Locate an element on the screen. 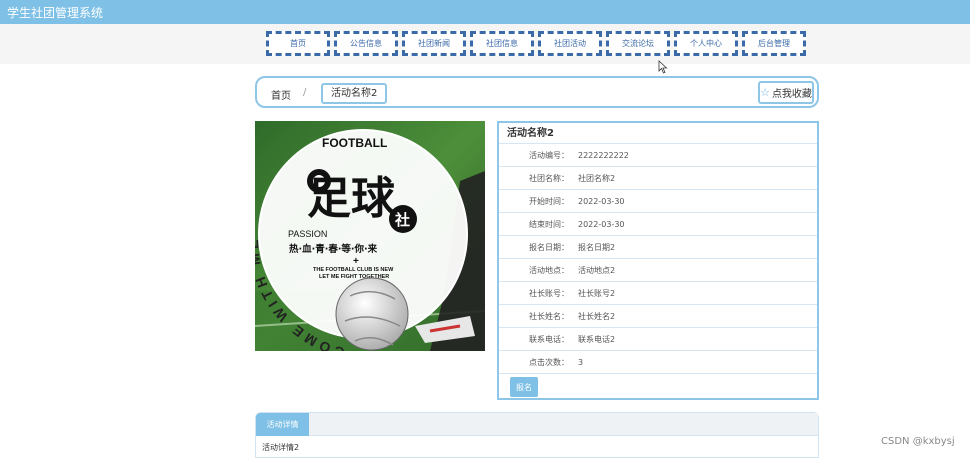 The width and height of the screenshot is (970, 459). favorite-button: ☆ 点我收藏 is located at coordinates (786, 92).